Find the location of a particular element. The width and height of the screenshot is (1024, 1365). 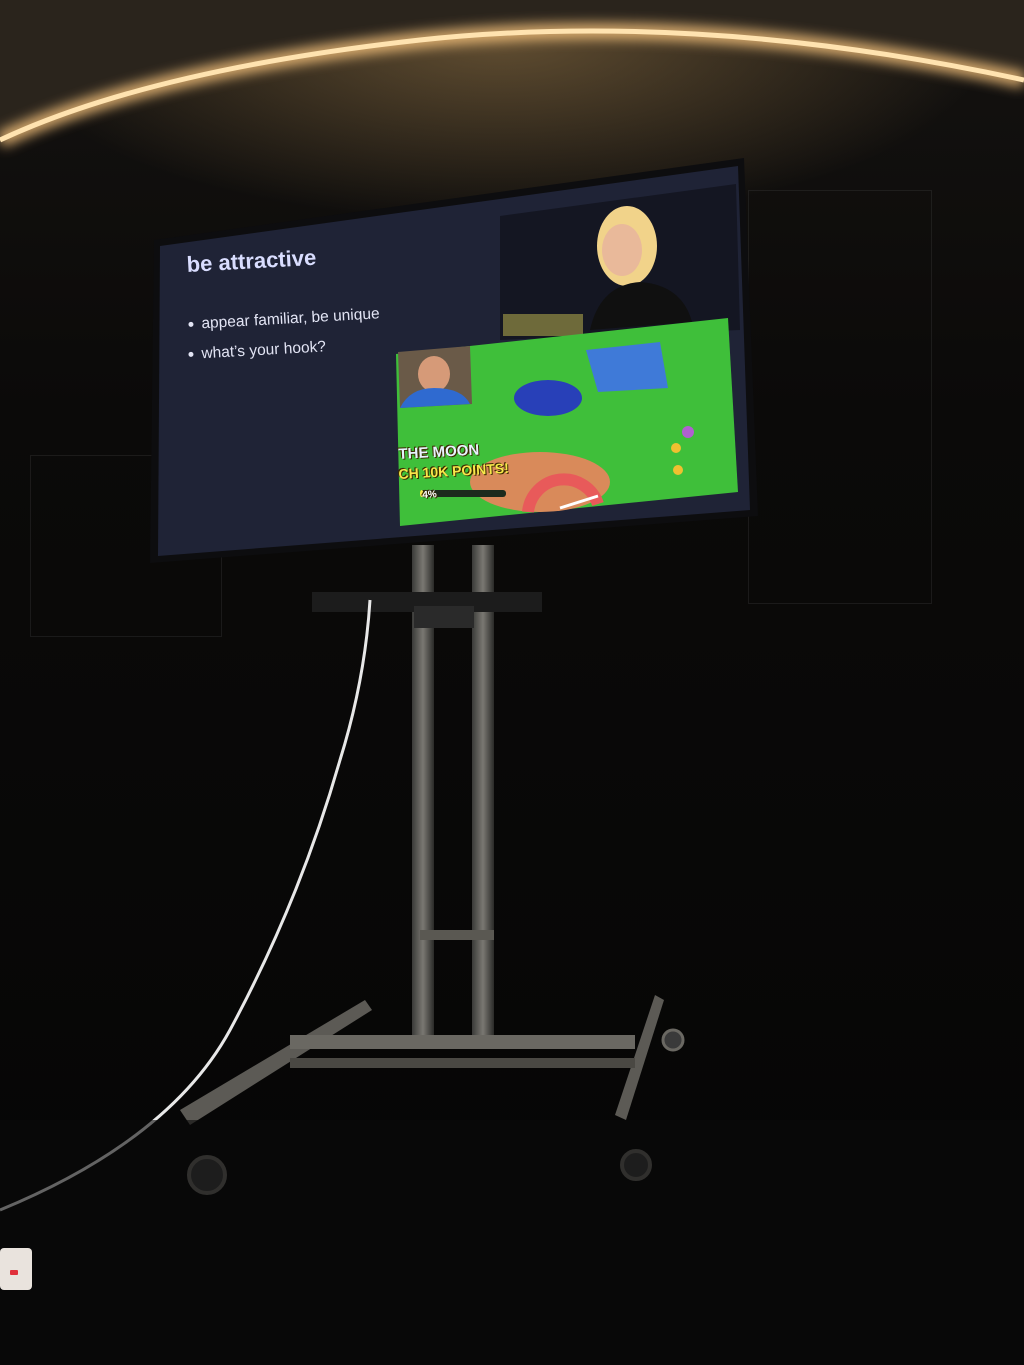

game-blue-platform is located at coordinates (548, 398).